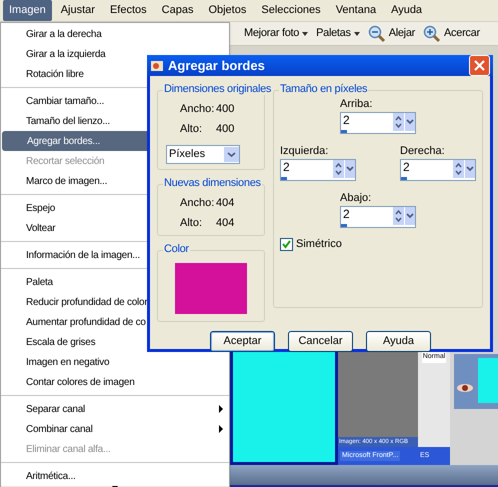  Describe the element at coordinates (488, 380) in the screenshot. I see `layer-thumbnail` at that location.